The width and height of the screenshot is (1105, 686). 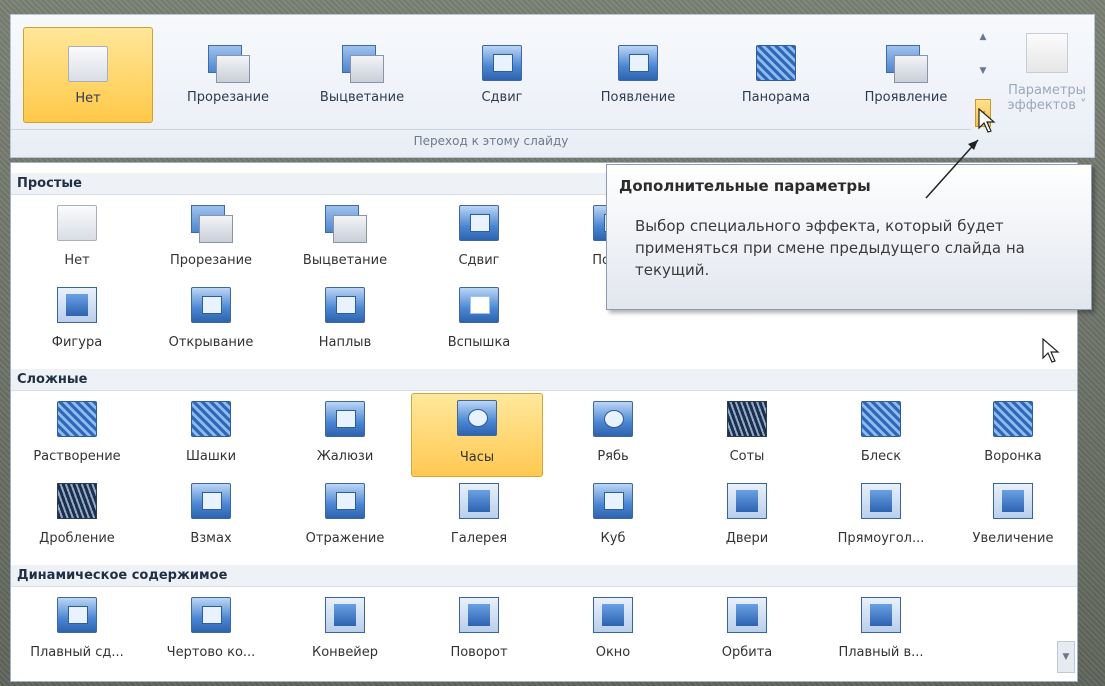 I want to click on gallery-item-label: Галерея, so click(x=479, y=538).